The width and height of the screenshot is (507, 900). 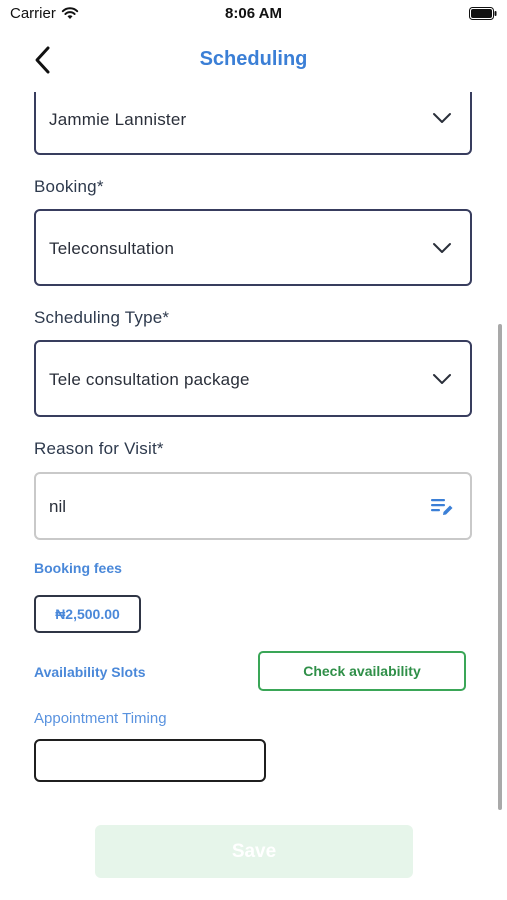 What do you see at coordinates (100, 718) in the screenshot?
I see `appointment-timing-label: Appointment Timing` at bounding box center [100, 718].